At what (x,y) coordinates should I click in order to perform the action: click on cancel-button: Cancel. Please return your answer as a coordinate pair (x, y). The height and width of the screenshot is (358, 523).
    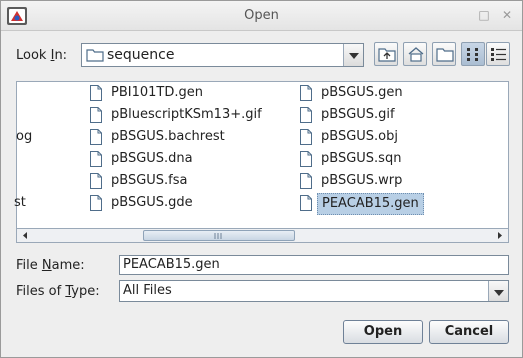
    Looking at the image, I should click on (469, 332).